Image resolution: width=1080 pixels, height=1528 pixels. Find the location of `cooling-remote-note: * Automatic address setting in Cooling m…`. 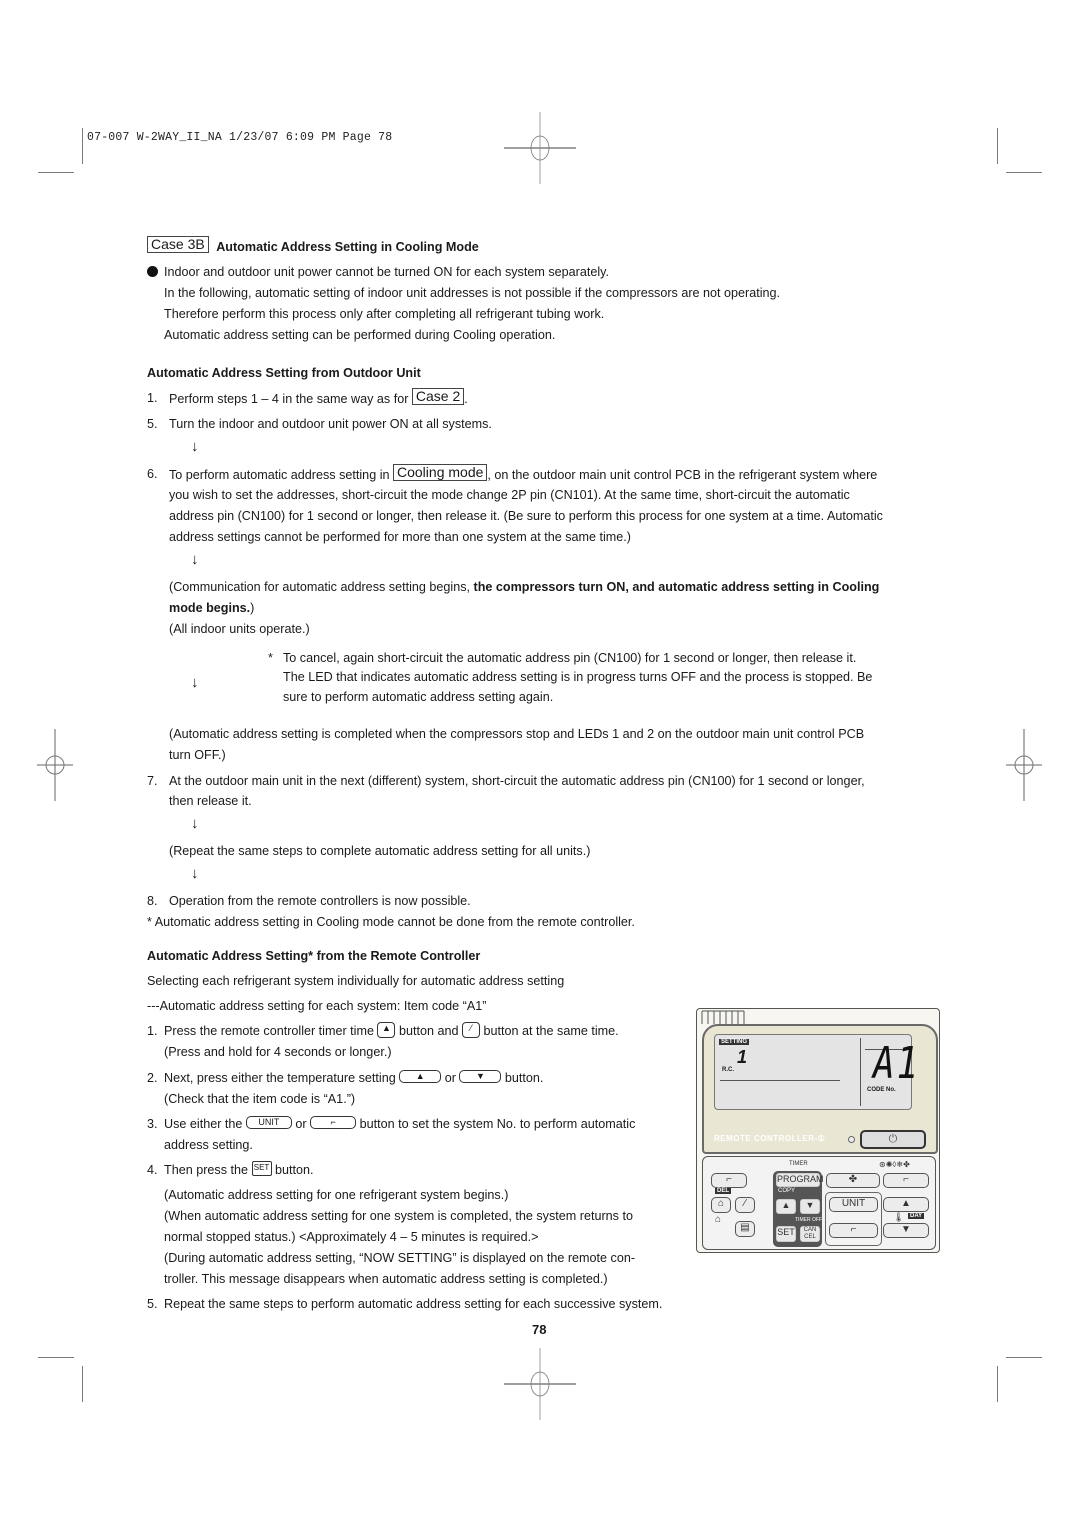

cooling-remote-note: * Automatic address setting in Cooling m… is located at coordinates (391, 922).